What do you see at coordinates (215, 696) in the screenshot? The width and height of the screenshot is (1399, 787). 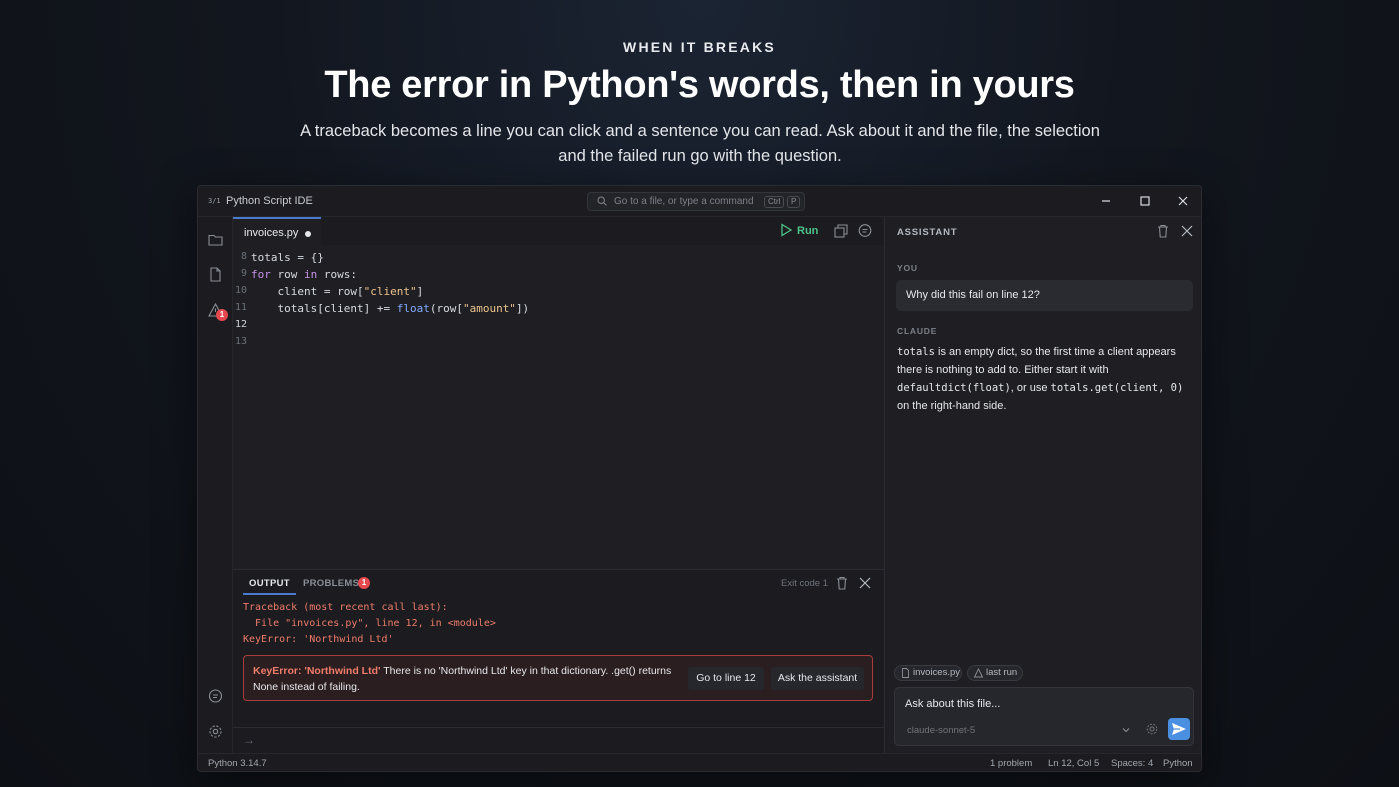 I see `chat-icon` at bounding box center [215, 696].